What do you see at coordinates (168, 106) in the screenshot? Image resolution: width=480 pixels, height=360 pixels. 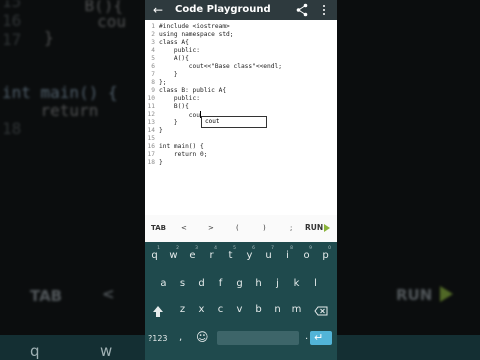 I see `code-line: 11 B(){` at bounding box center [168, 106].